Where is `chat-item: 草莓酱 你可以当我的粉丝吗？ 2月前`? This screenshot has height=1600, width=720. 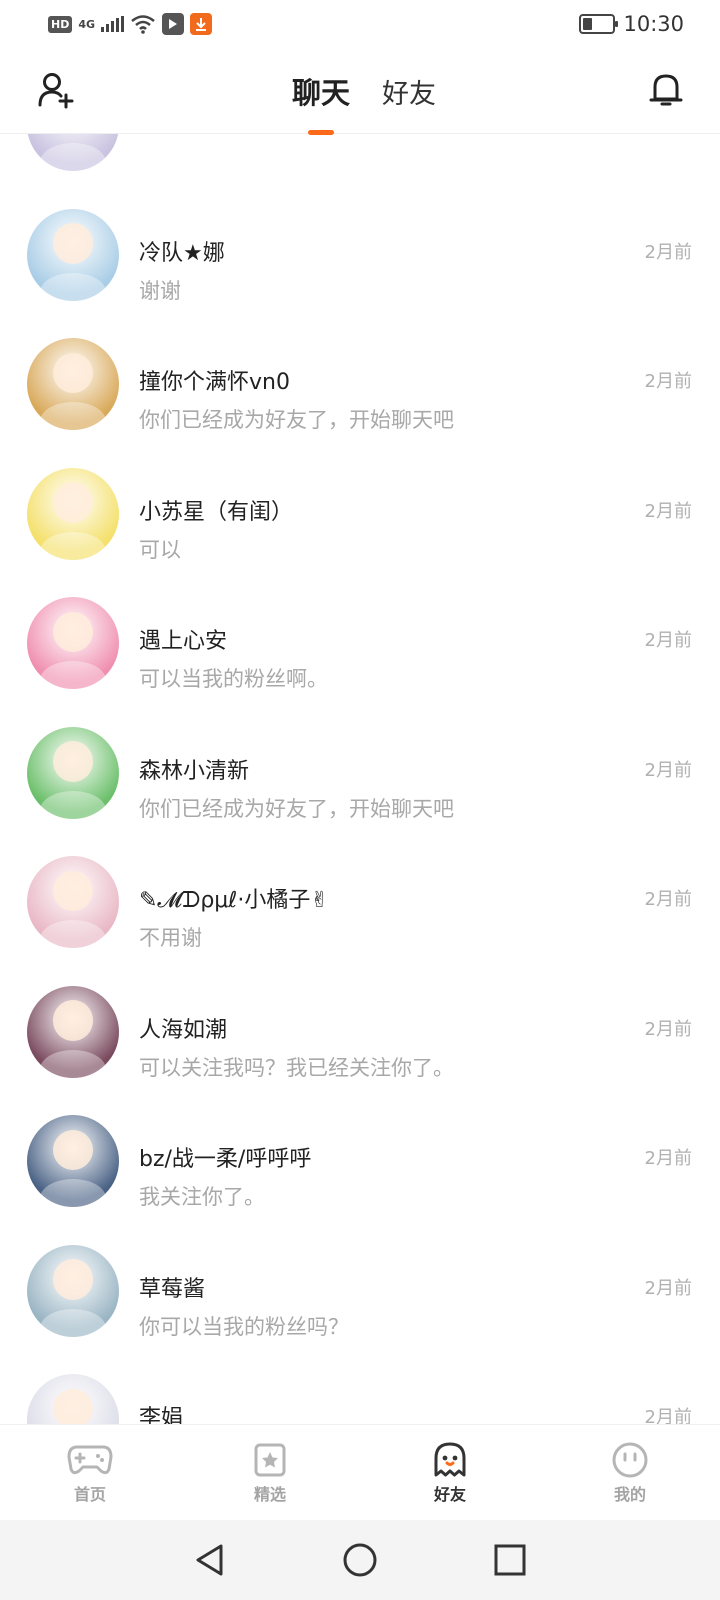 chat-item: 草莓酱 你可以当我的粉丝吗？ 2月前 is located at coordinates (360, 1271).